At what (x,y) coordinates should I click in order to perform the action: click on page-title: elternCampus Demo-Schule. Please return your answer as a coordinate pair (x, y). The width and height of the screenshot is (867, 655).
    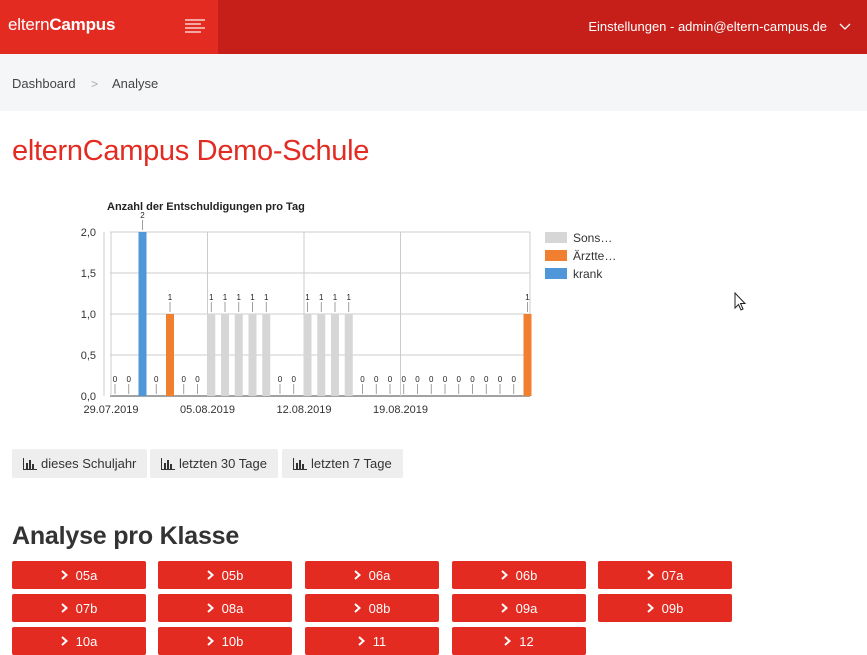
    Looking at the image, I should click on (191, 151).